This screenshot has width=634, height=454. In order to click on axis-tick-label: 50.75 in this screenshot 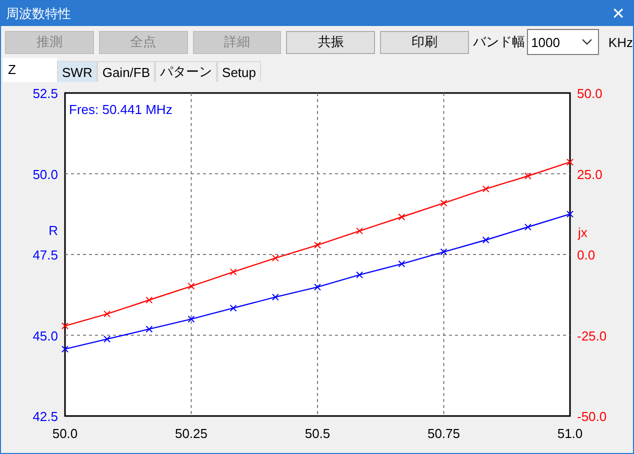, I will do `click(443, 433)`.